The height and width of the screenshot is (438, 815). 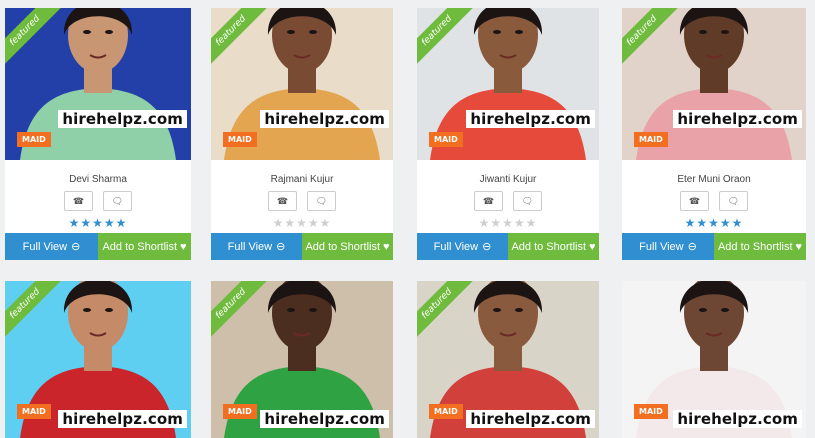 What do you see at coordinates (714, 179) in the screenshot?
I see `profile-name: Eter Muni Oraon` at bounding box center [714, 179].